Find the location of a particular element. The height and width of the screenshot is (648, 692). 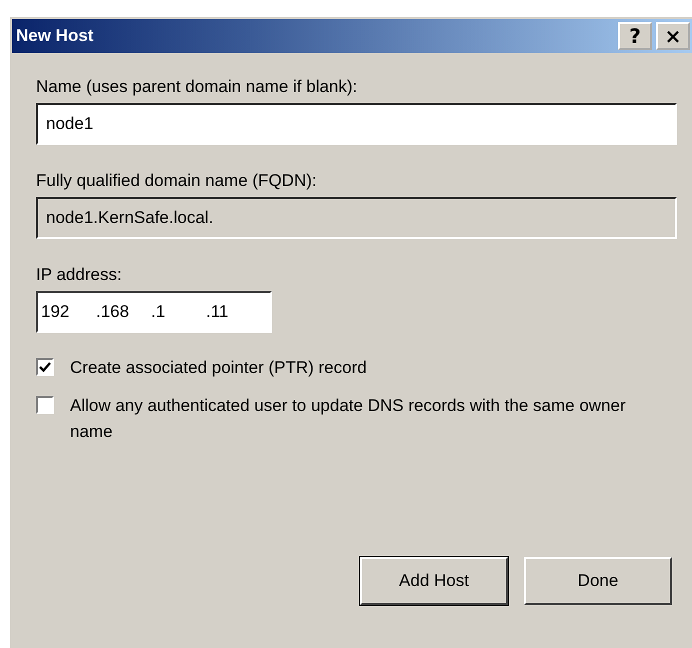

field-label: Name (uses parent domain name if blank): is located at coordinates (197, 87).